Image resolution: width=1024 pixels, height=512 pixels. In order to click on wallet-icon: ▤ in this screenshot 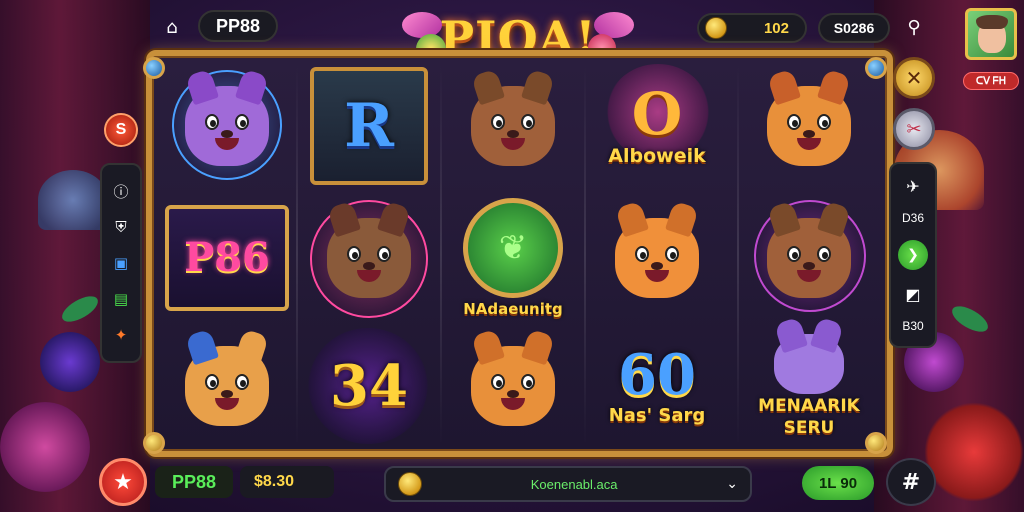, I will do `click(121, 299)`.